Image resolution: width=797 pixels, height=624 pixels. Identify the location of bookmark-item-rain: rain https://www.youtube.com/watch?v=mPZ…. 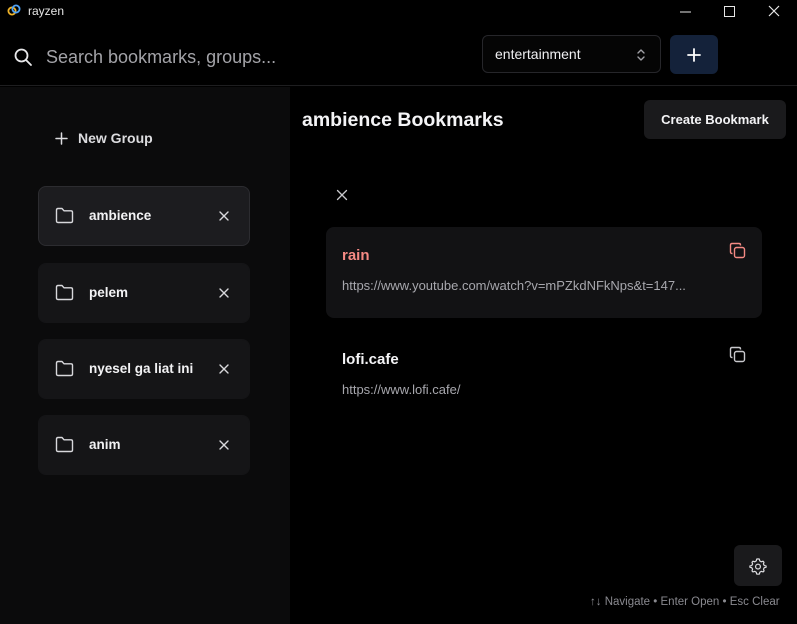
(544, 272).